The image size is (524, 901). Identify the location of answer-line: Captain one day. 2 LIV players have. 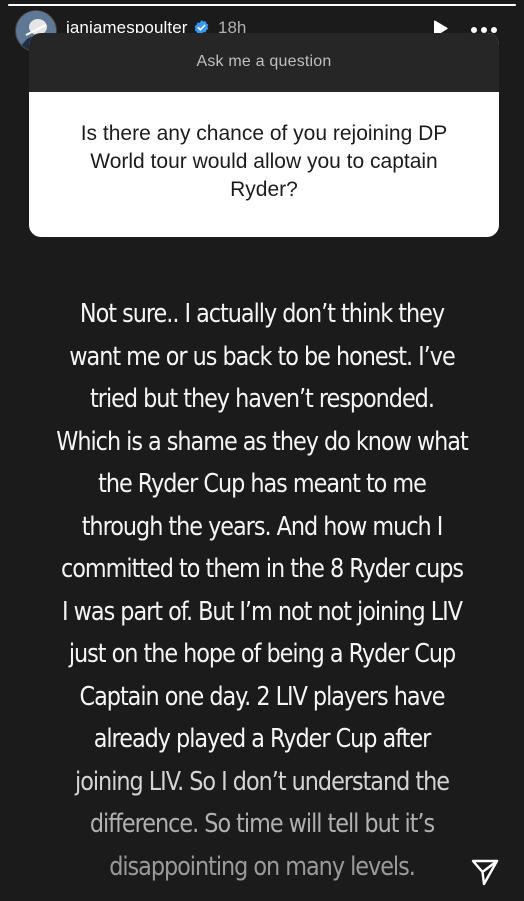
(262, 696).